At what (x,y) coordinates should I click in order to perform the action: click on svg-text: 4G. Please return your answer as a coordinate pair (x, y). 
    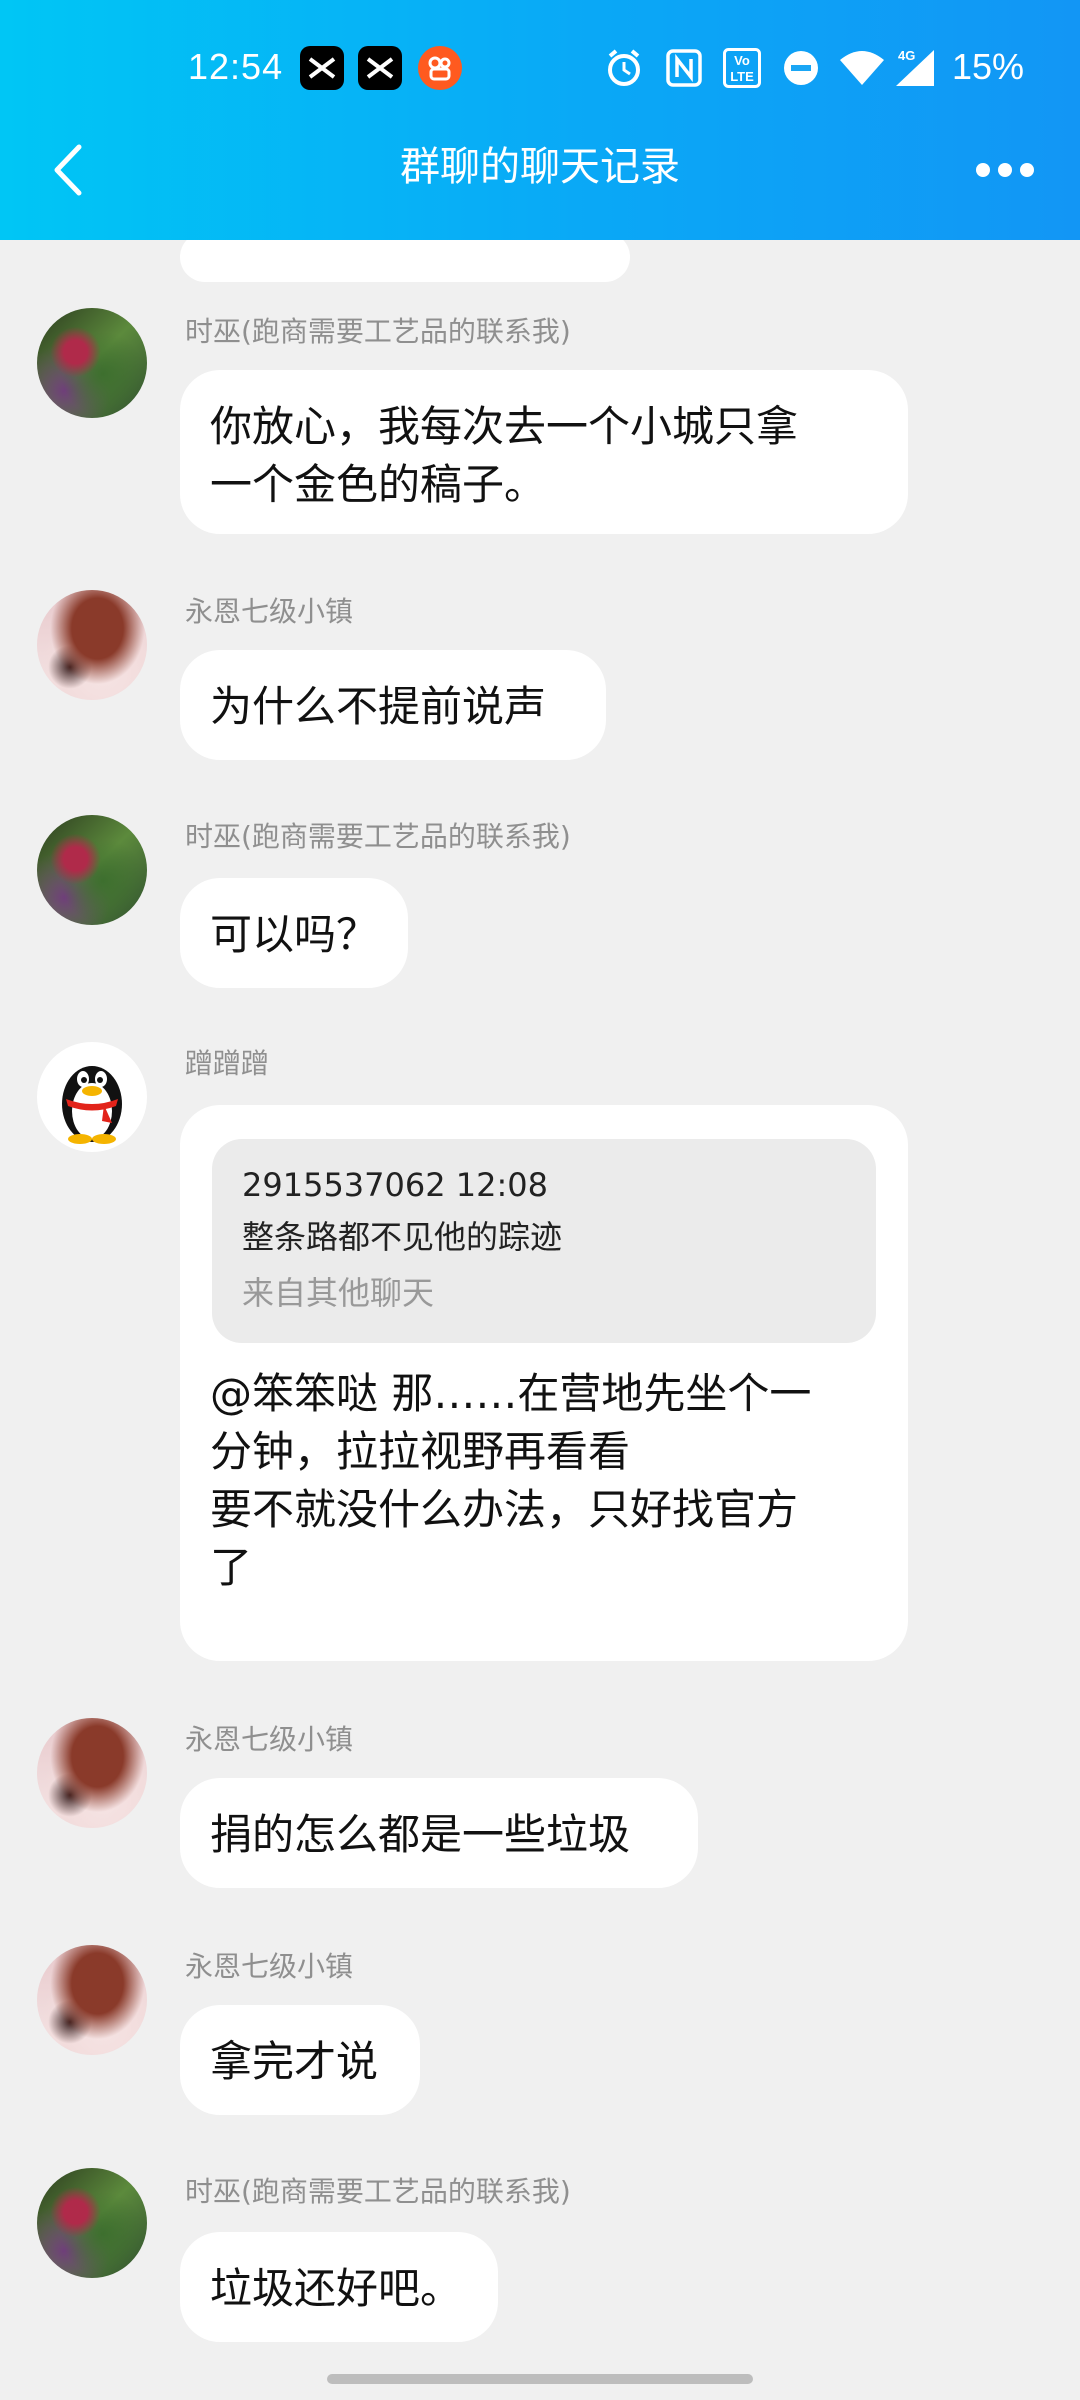
    Looking at the image, I should click on (906, 55).